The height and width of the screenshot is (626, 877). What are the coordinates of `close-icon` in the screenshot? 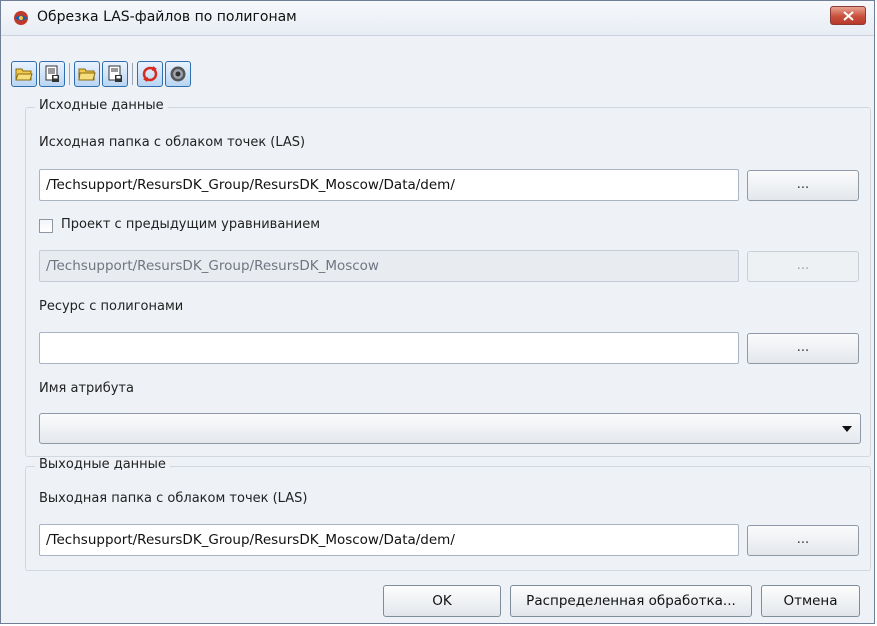 It's located at (848, 16).